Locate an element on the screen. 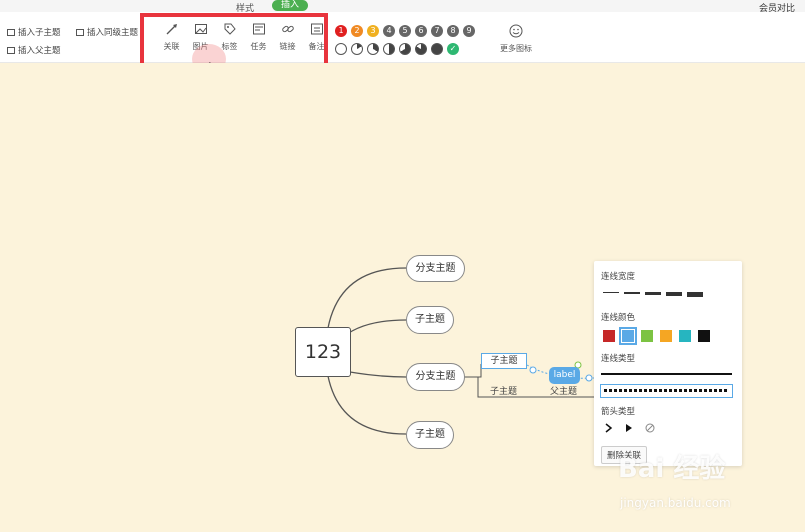 The width and height of the screenshot is (805, 532). subtopic-plain: 子主题 is located at coordinates (503, 390).